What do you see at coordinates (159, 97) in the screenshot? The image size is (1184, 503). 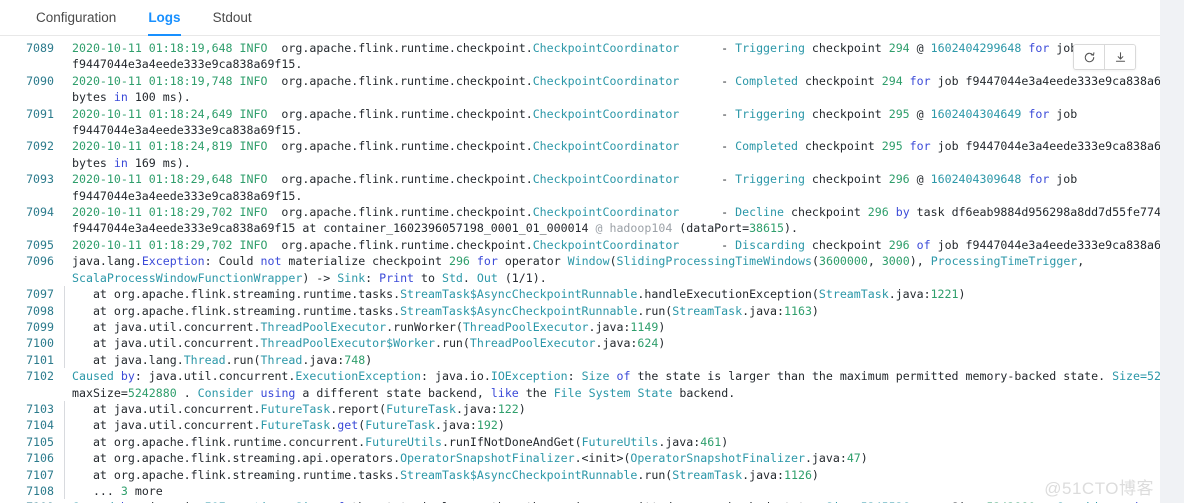 I see `log-token: 100 ms).` at bounding box center [159, 97].